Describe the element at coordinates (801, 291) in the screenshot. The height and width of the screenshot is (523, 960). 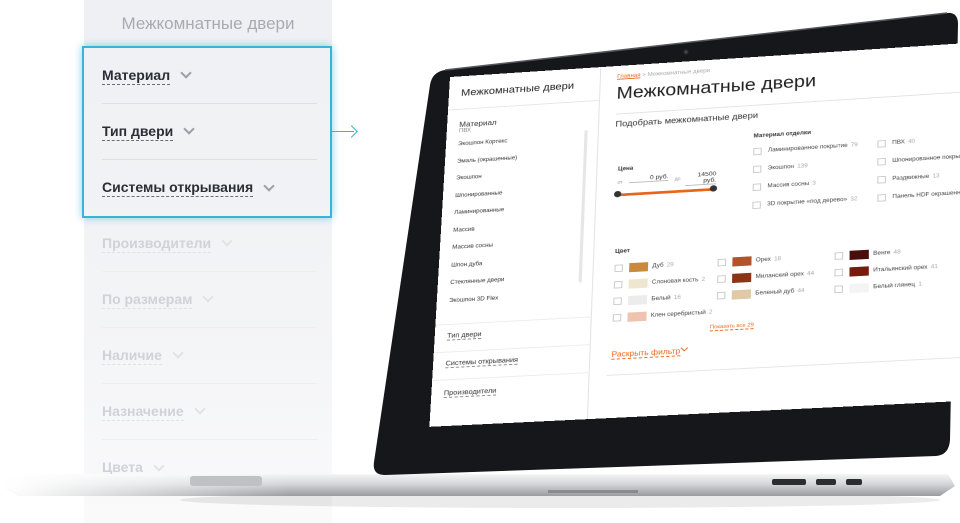
I see `option-count: 44` at that location.